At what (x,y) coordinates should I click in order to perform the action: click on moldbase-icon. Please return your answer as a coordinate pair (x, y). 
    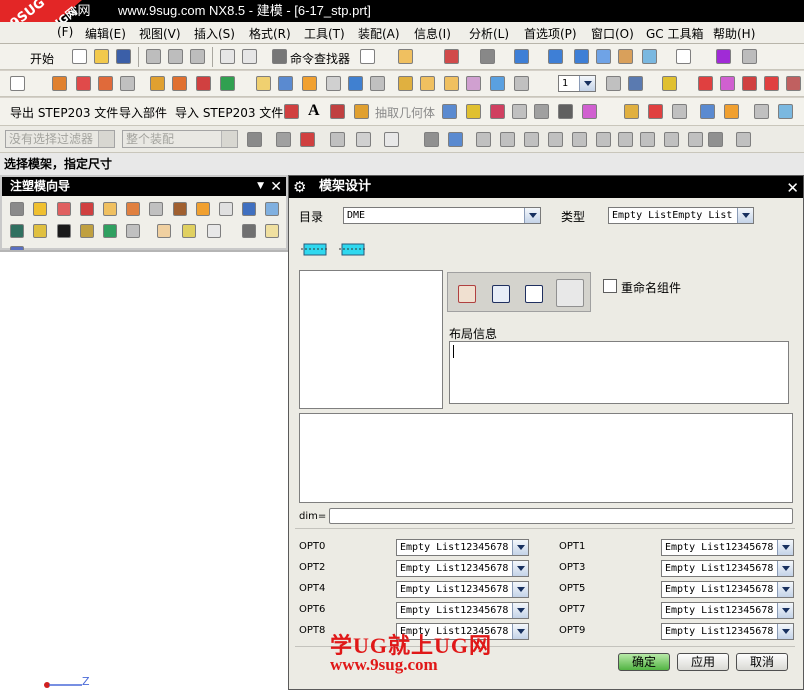
    Looking at the image, I should click on (203, 209).